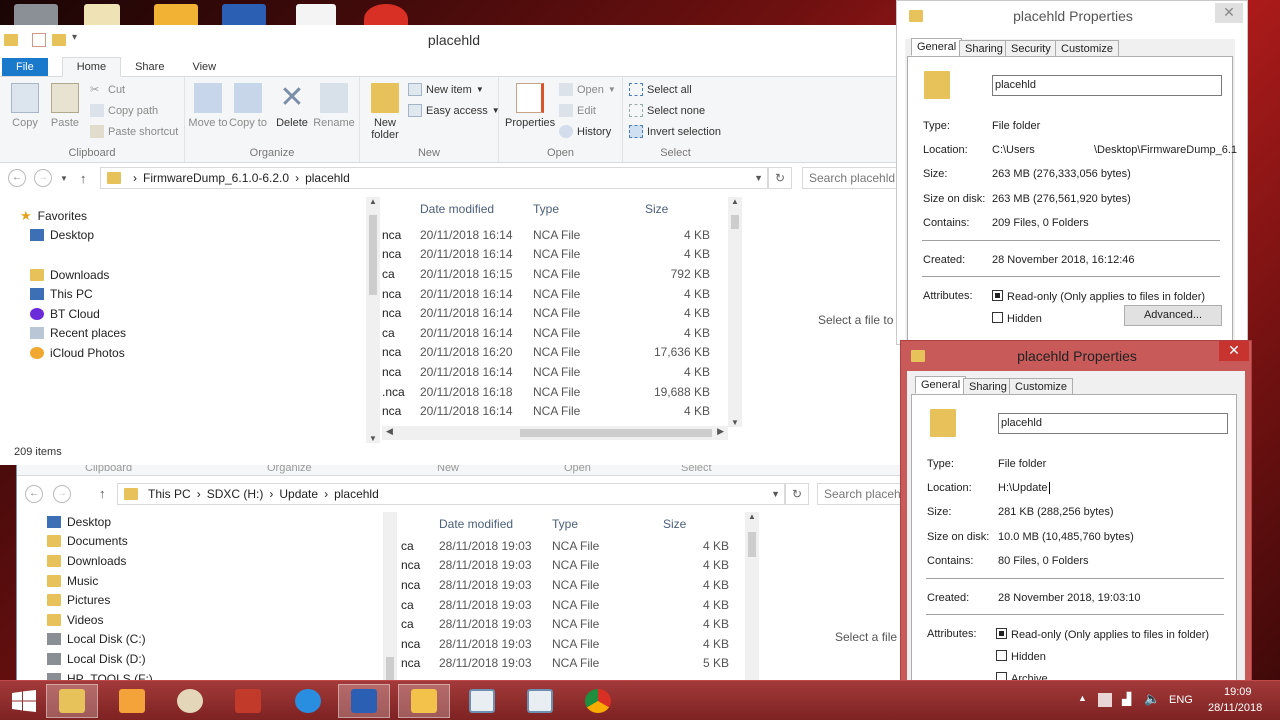 The width and height of the screenshot is (1280, 720). What do you see at coordinates (1021, 656) in the screenshot?
I see `hidden-checkbox: Hidden` at bounding box center [1021, 656].